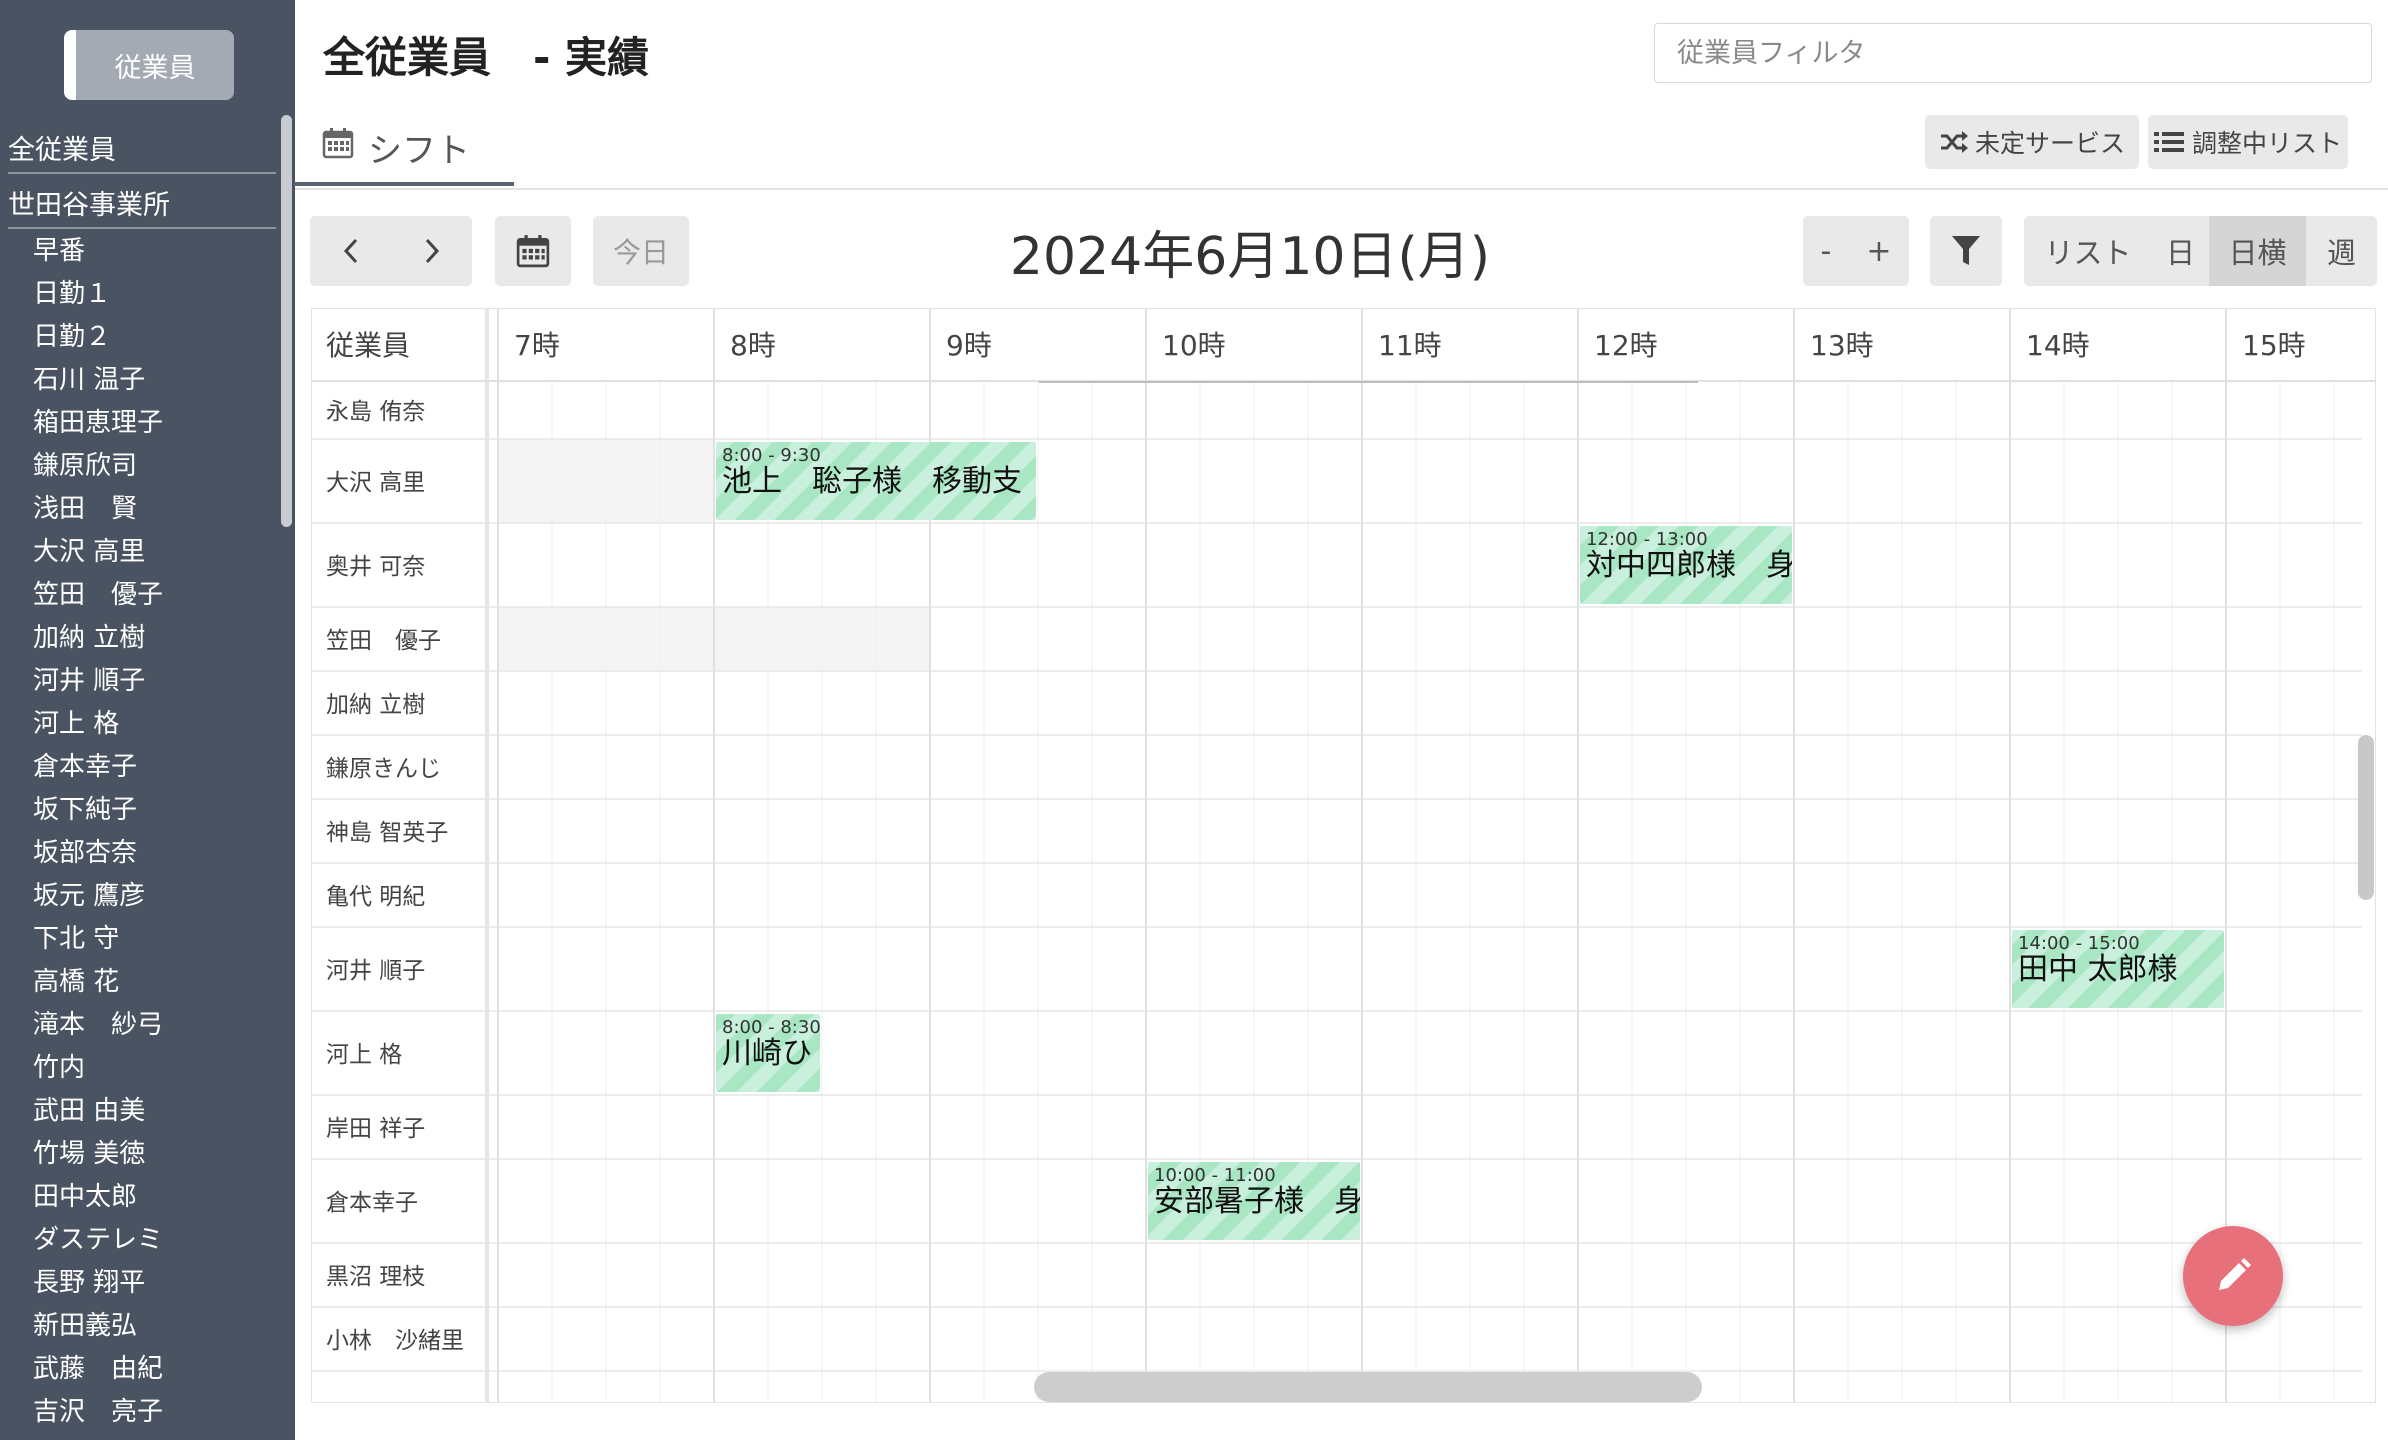  What do you see at coordinates (768, 1053) in the screenshot?
I see `shift-event: 8:00 - 8:30川崎ひ` at bounding box center [768, 1053].